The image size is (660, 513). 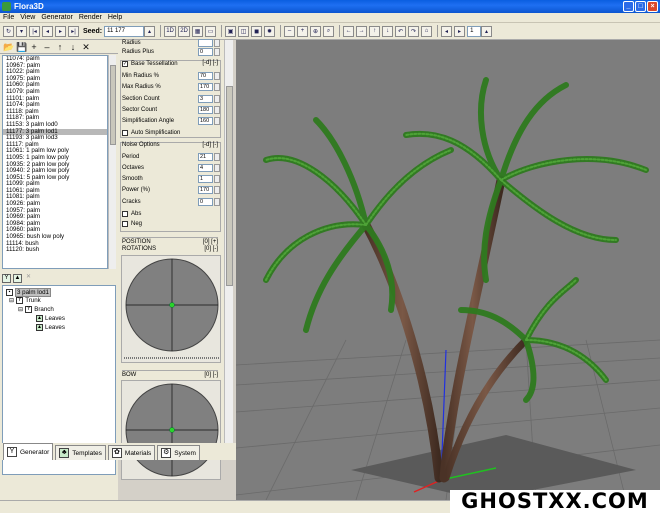 I want to click on reset-view-icon: ⌂, so click(x=427, y=31).